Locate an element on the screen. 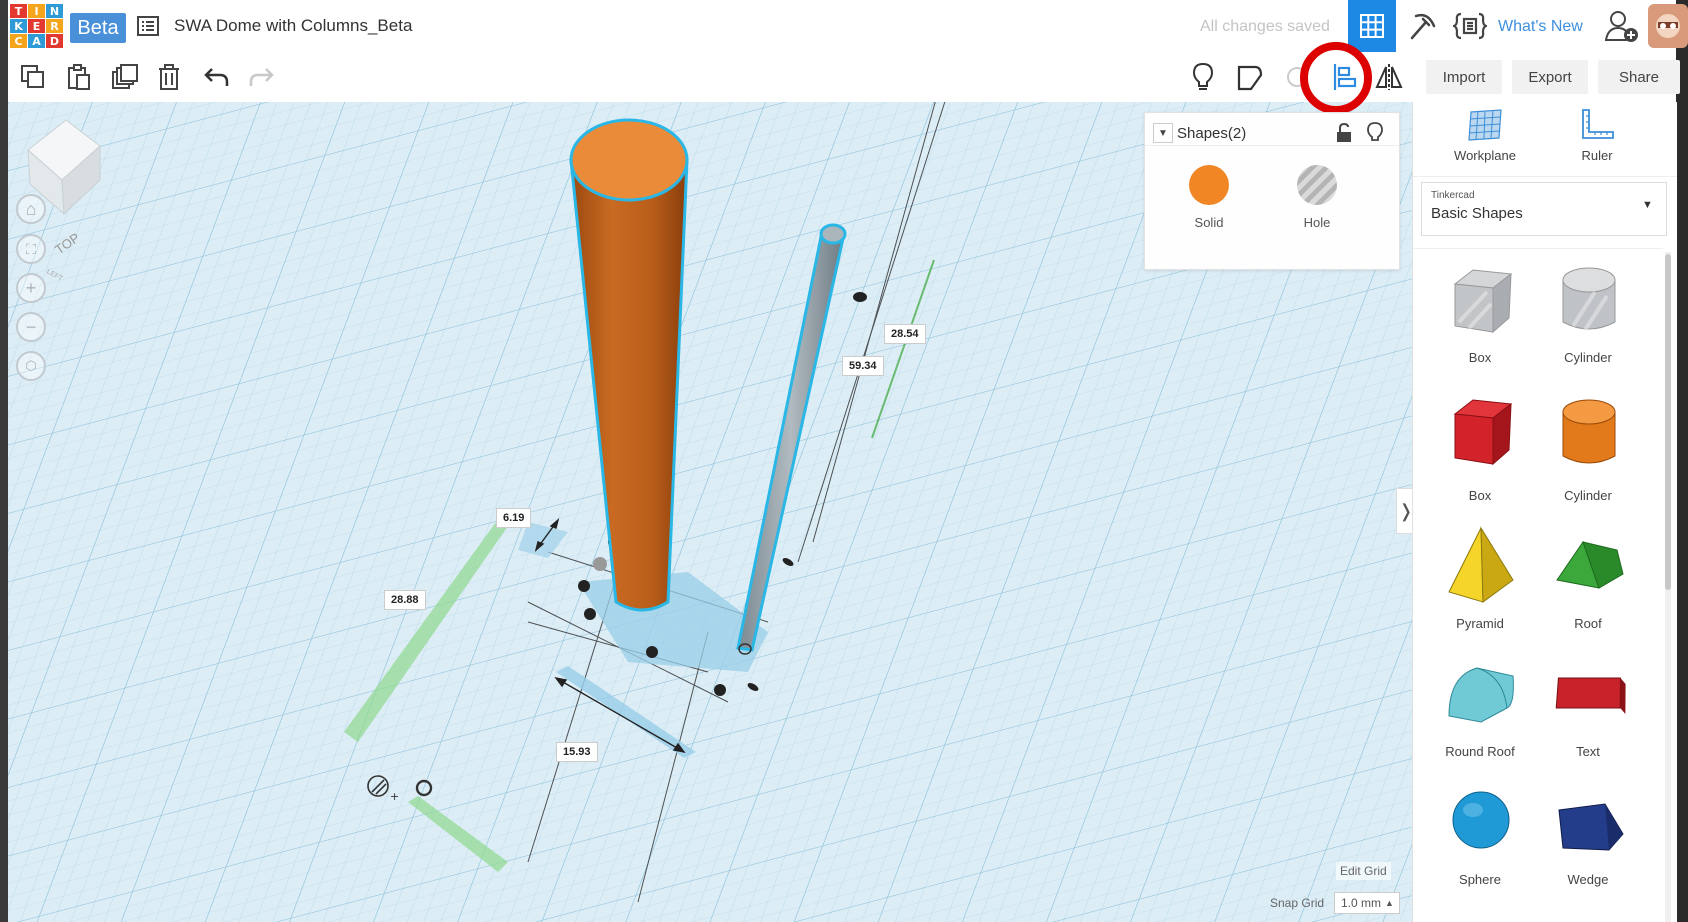  edit-toolbar: Import Export Share is located at coordinates (844, 77).